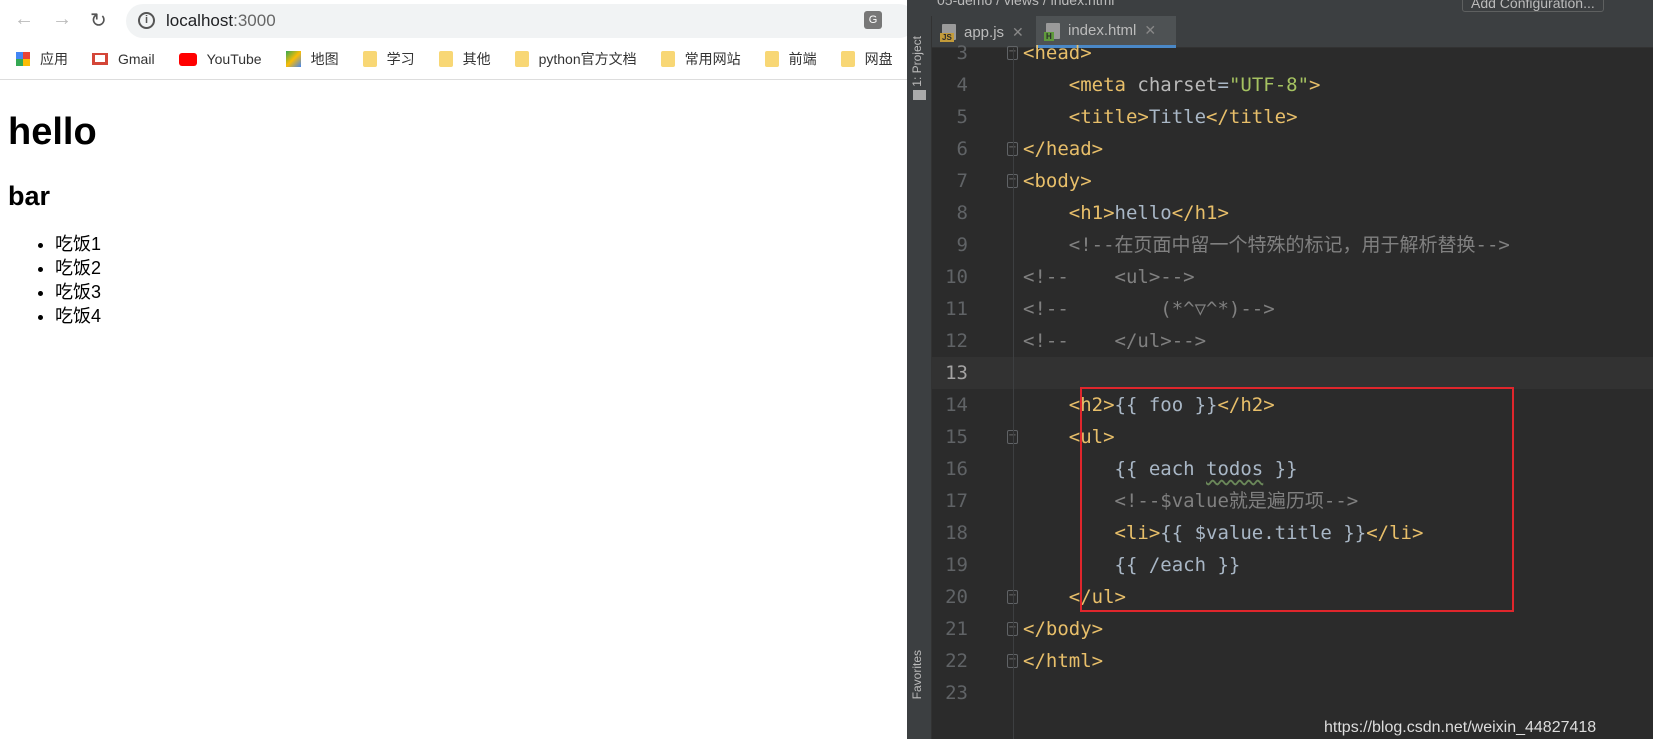 The width and height of the screenshot is (1653, 739). I want to click on favorites-tool-button: Favorites, so click(917, 674).